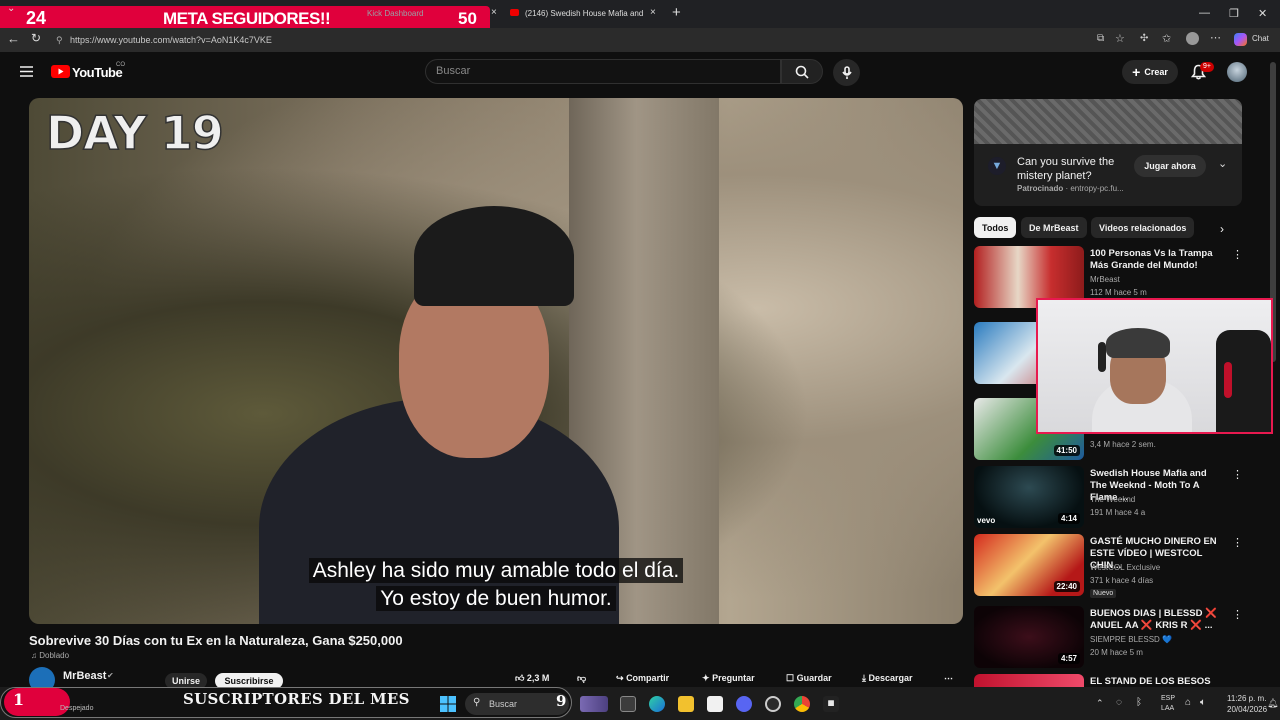 Image resolution: width=1280 pixels, height=720 pixels. What do you see at coordinates (19, 699) in the screenshot?
I see `subs-count: 1` at bounding box center [19, 699].